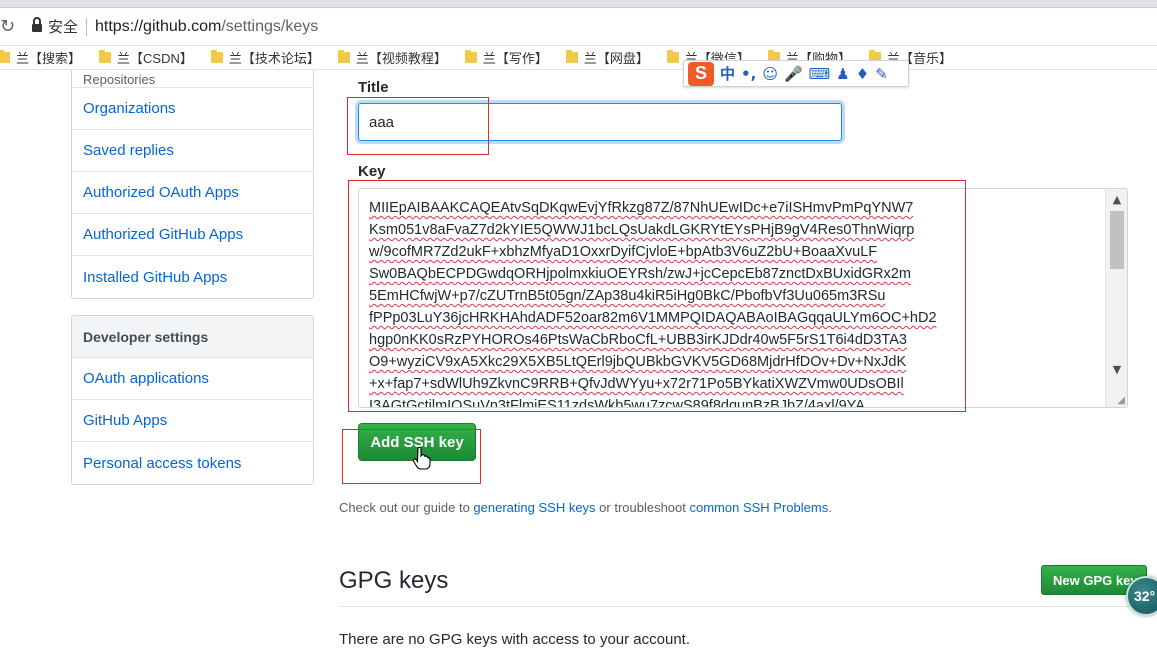  Describe the element at coordinates (506, 57) in the screenshot. I see `bookmark-folder: 兰【写作】` at that location.